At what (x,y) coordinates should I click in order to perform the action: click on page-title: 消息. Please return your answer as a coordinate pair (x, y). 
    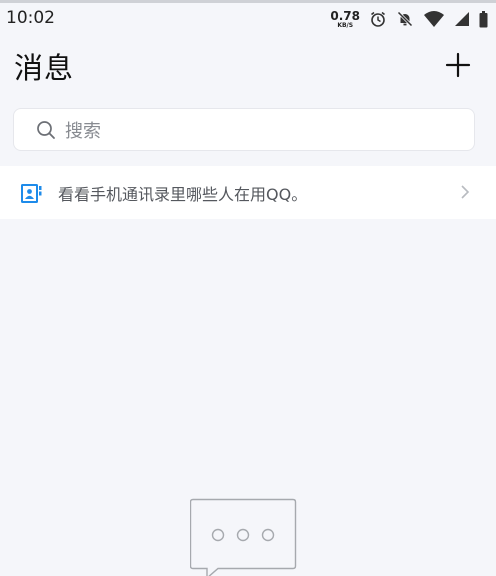
    Looking at the image, I should click on (44, 68).